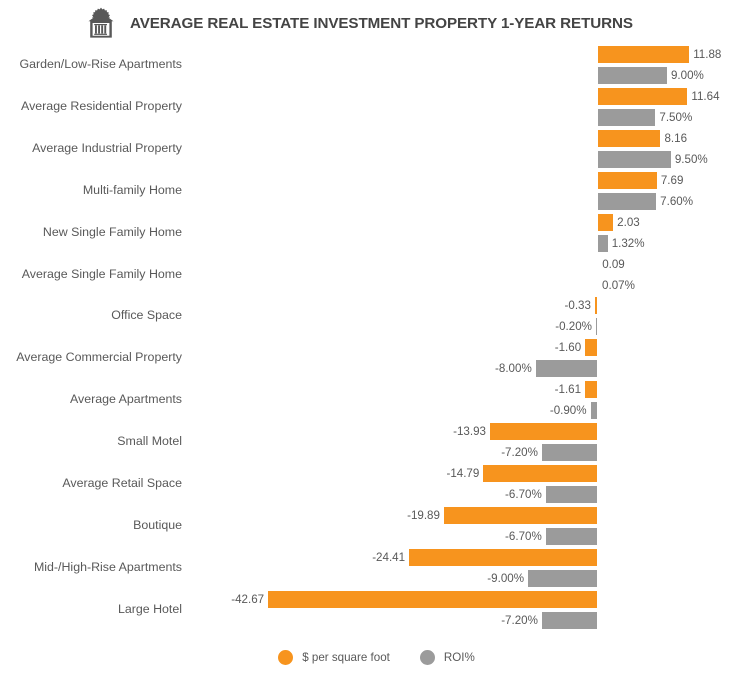  I want to click on bar-row: -42.67, so click(376, 599).